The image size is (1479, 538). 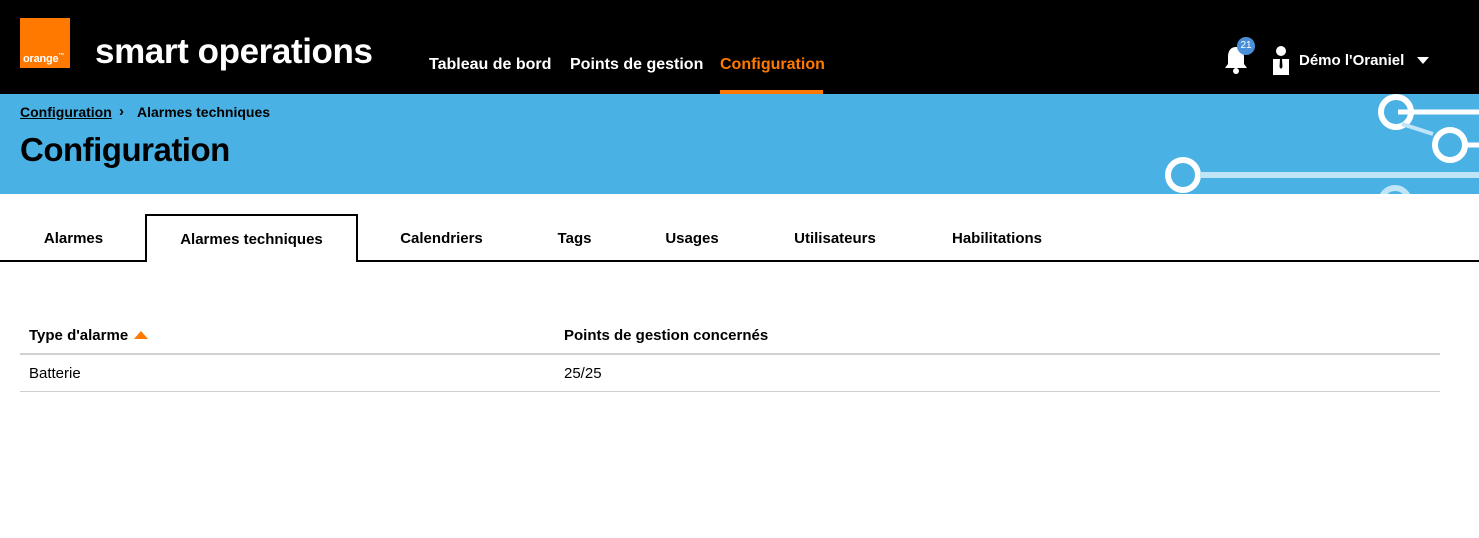 What do you see at coordinates (692, 238) in the screenshot?
I see `tab-usages: Usages` at bounding box center [692, 238].